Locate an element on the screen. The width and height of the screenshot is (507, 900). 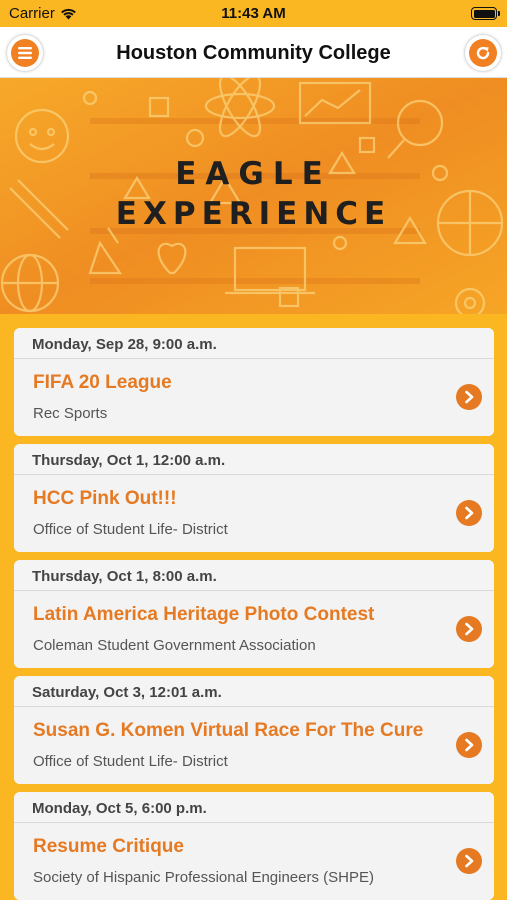
status-time: 11:43 AM is located at coordinates (253, 13).